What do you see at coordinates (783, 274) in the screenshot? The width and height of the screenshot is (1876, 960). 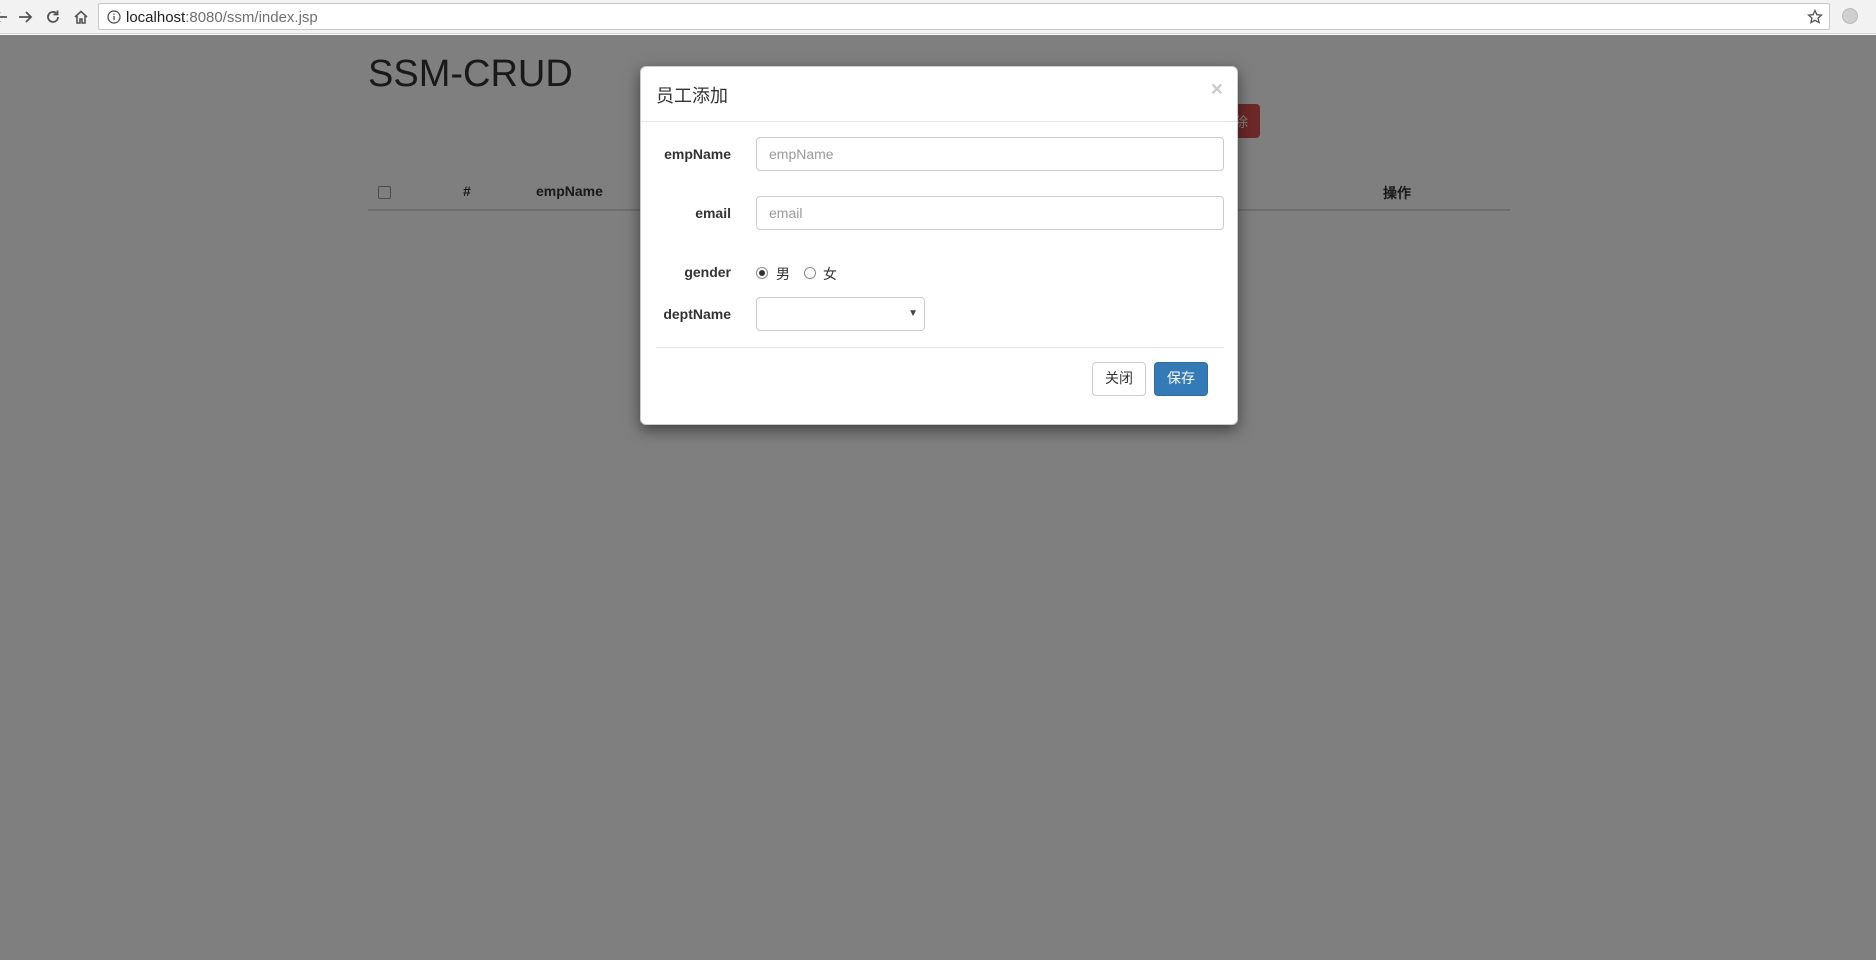 I see `gender-option-male-label: 男` at bounding box center [783, 274].